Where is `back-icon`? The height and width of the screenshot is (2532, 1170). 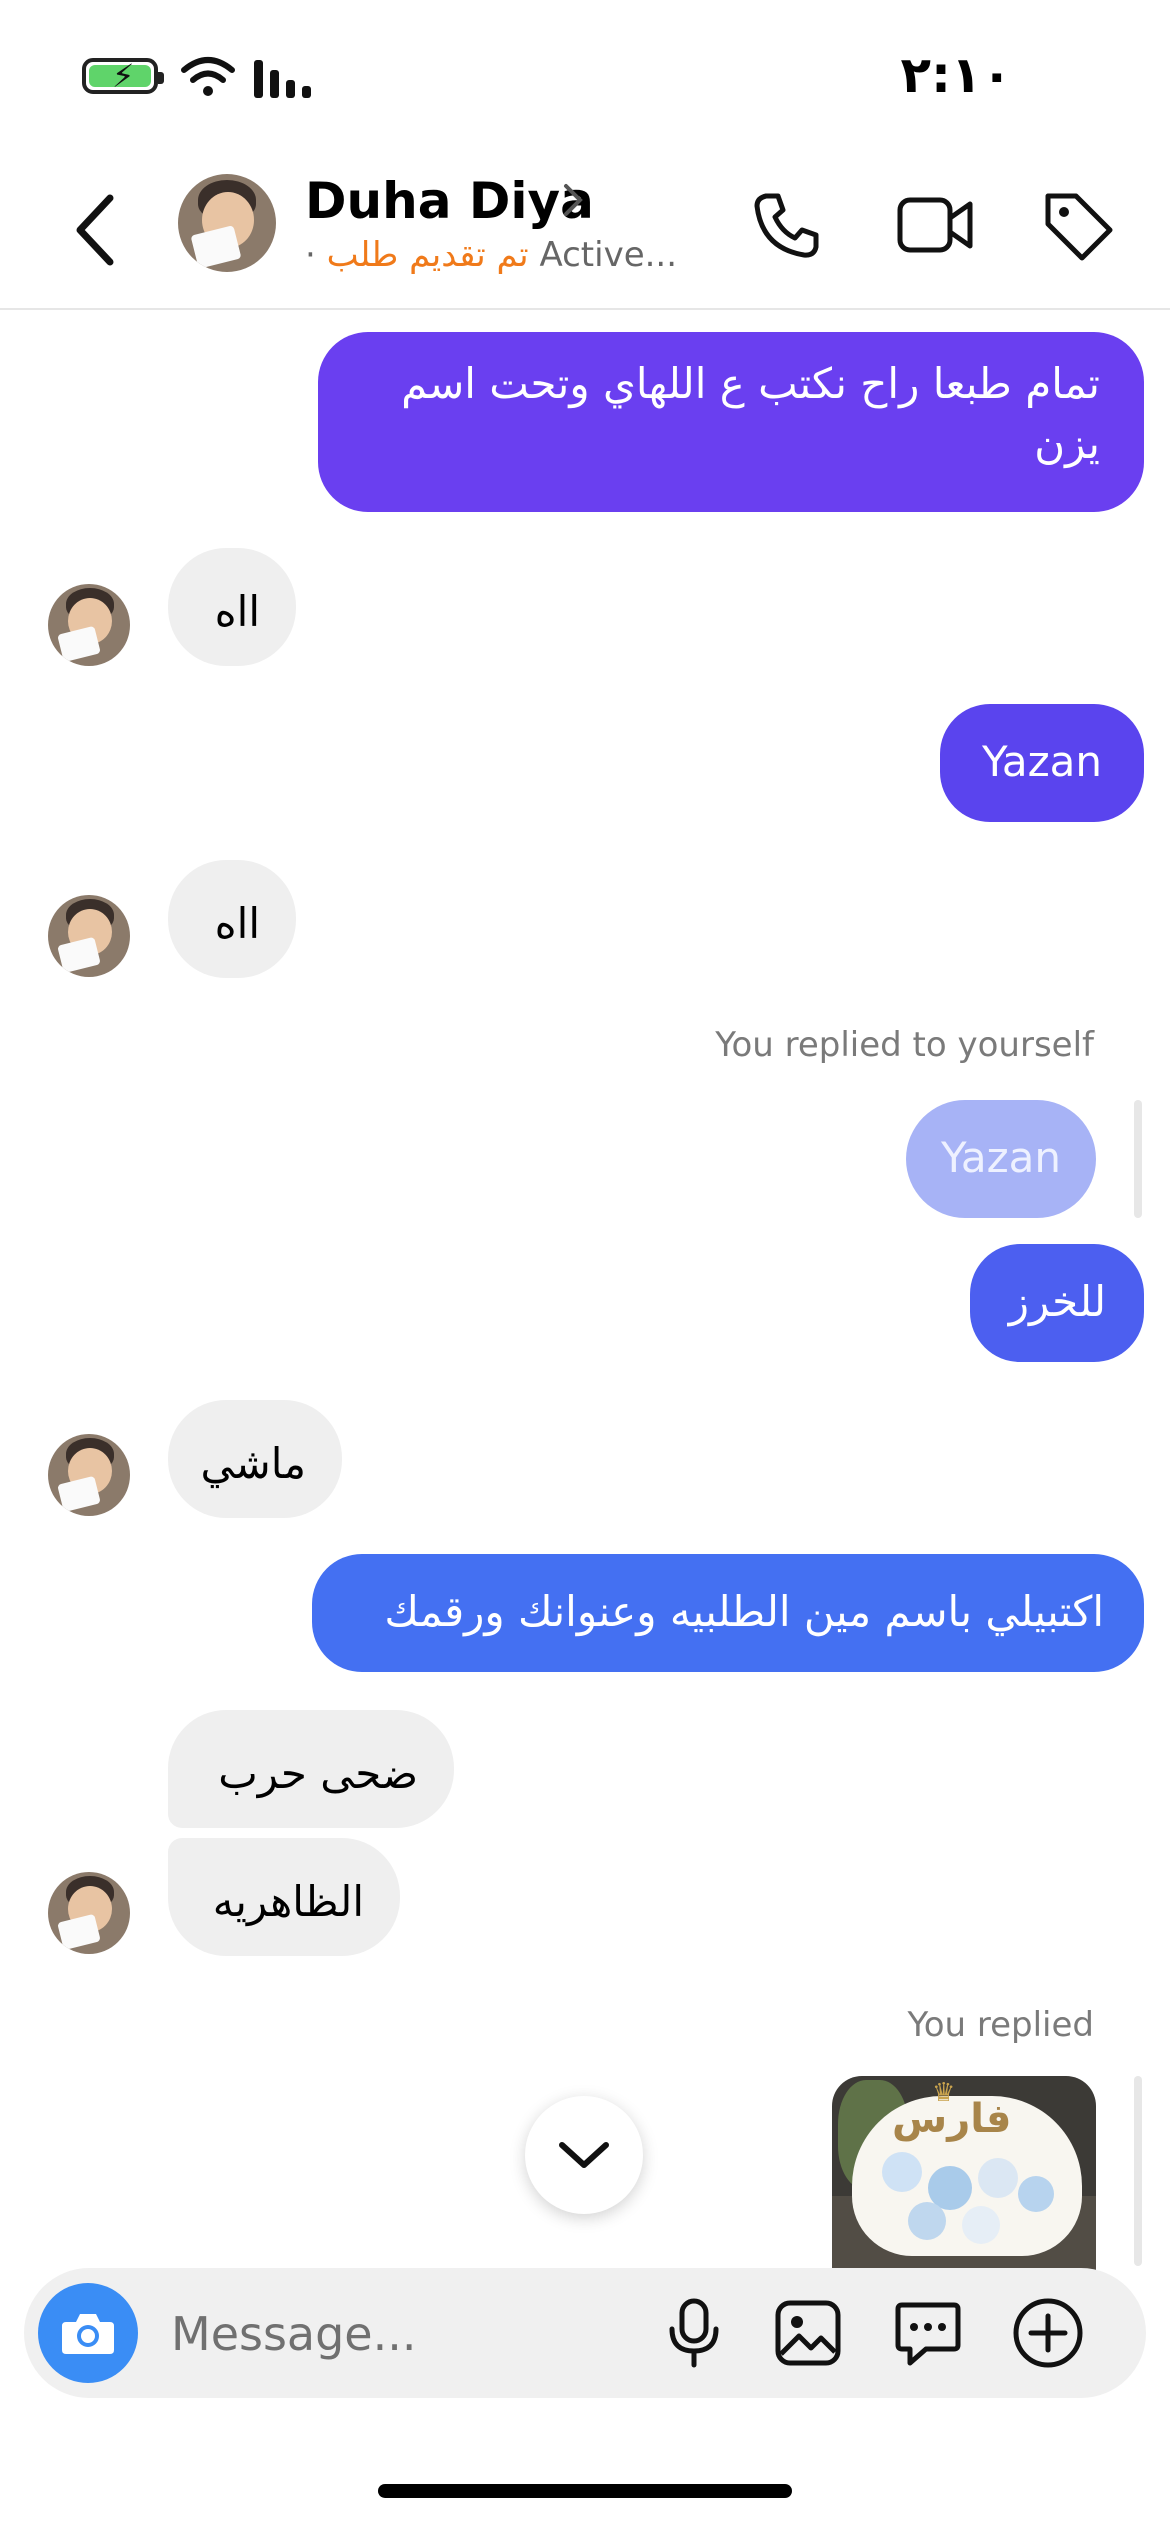 back-icon is located at coordinates (95, 230).